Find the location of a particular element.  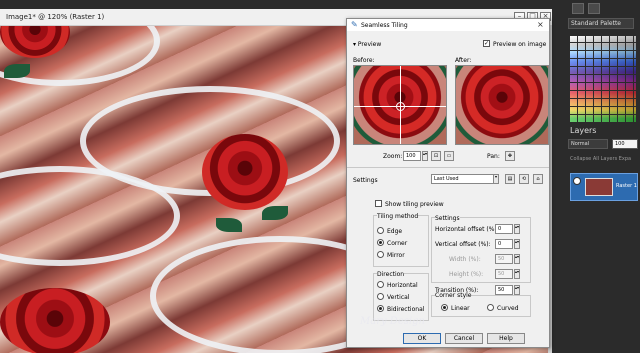

watermark: Mary Design is located at coordinates (392, 321).